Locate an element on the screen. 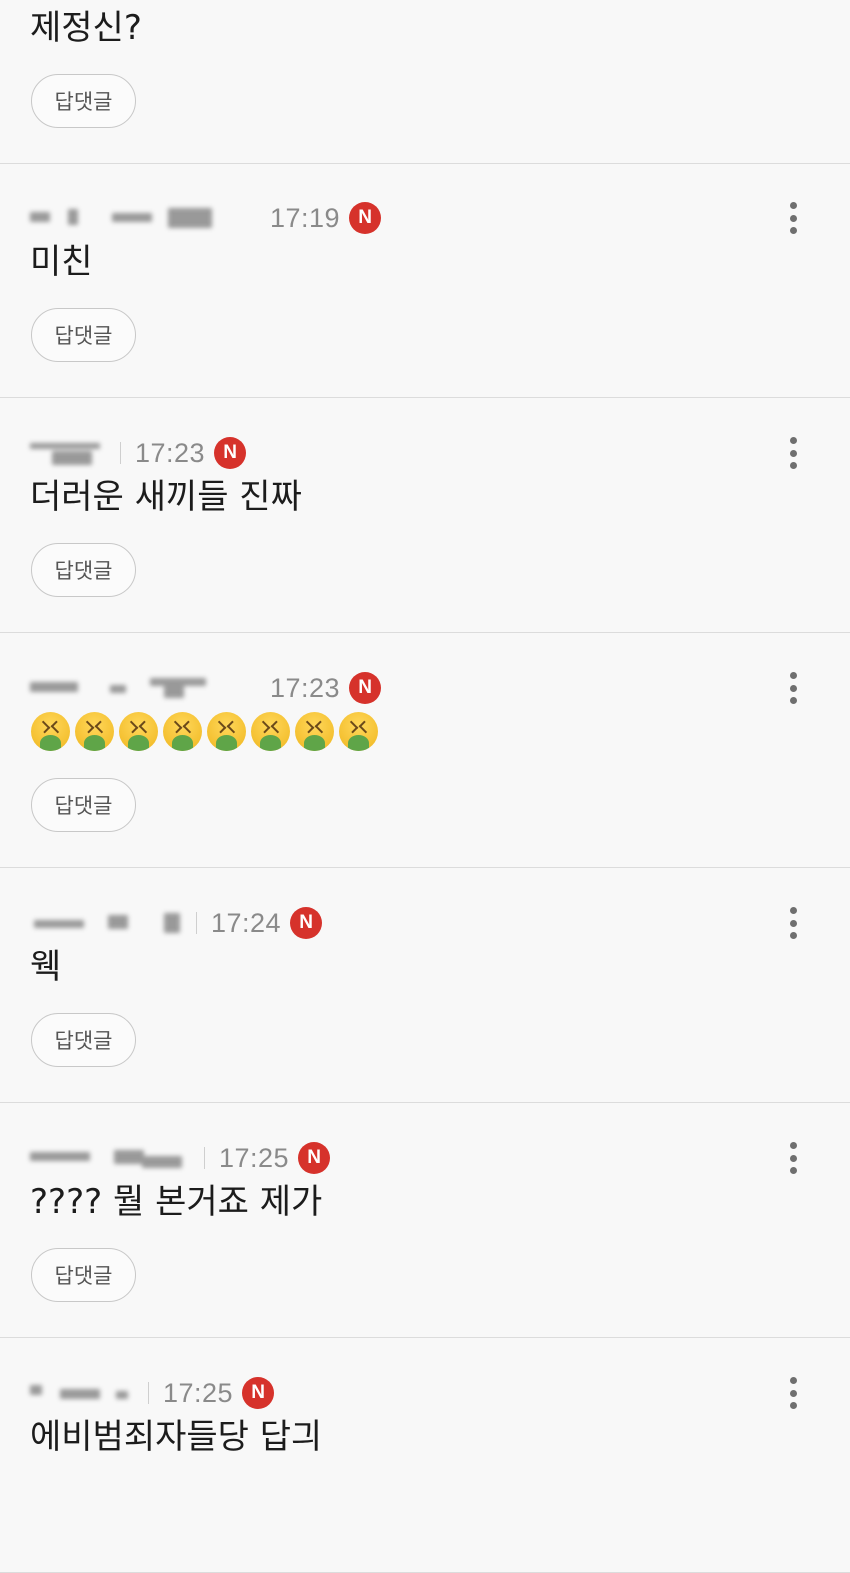 The image size is (850, 1573). comment-text: 제정신? is located at coordinates (86, 28).